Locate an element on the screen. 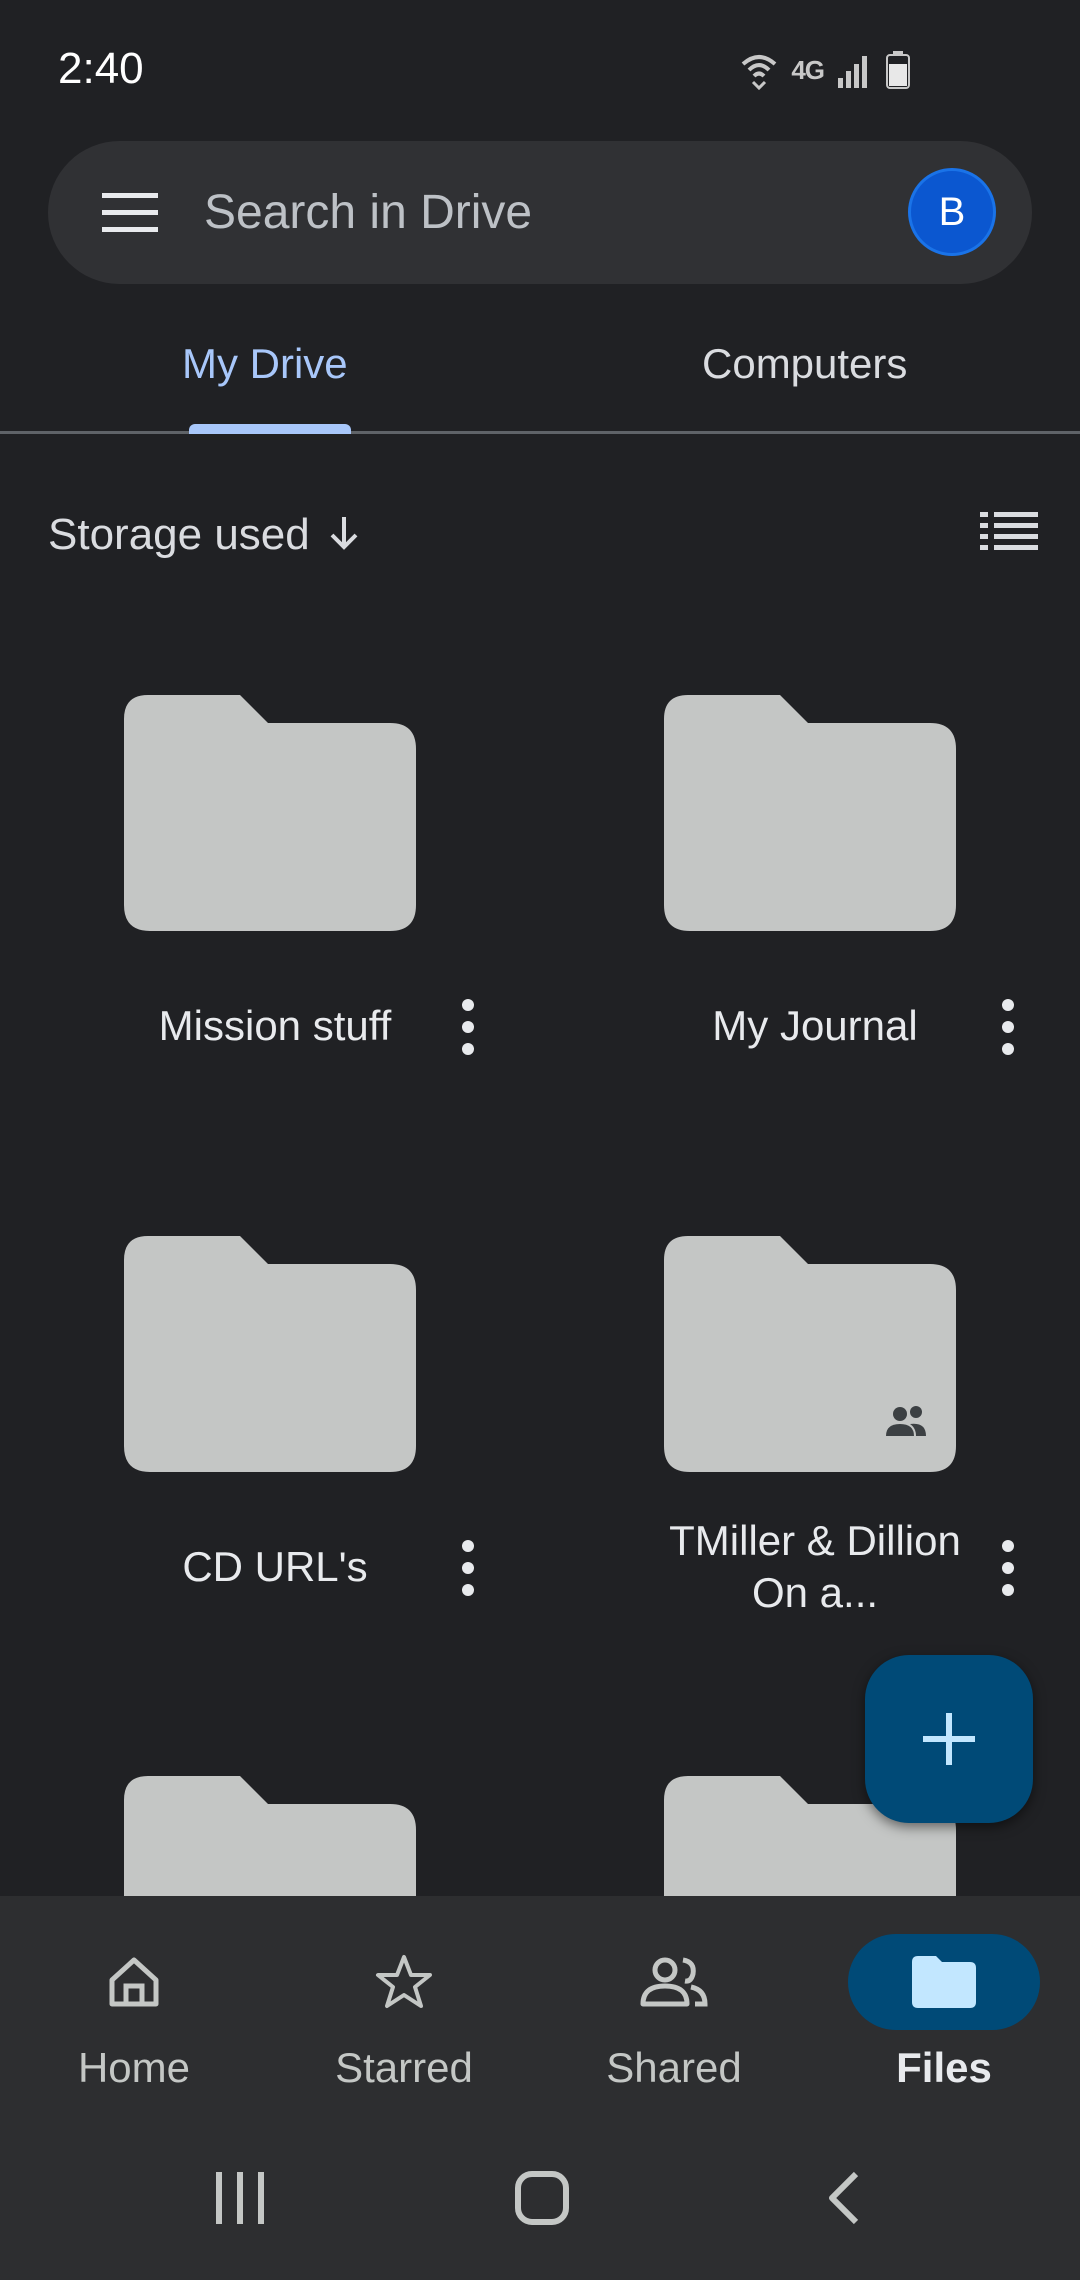  folder-item: Mission stuff is located at coordinates (270, 965).